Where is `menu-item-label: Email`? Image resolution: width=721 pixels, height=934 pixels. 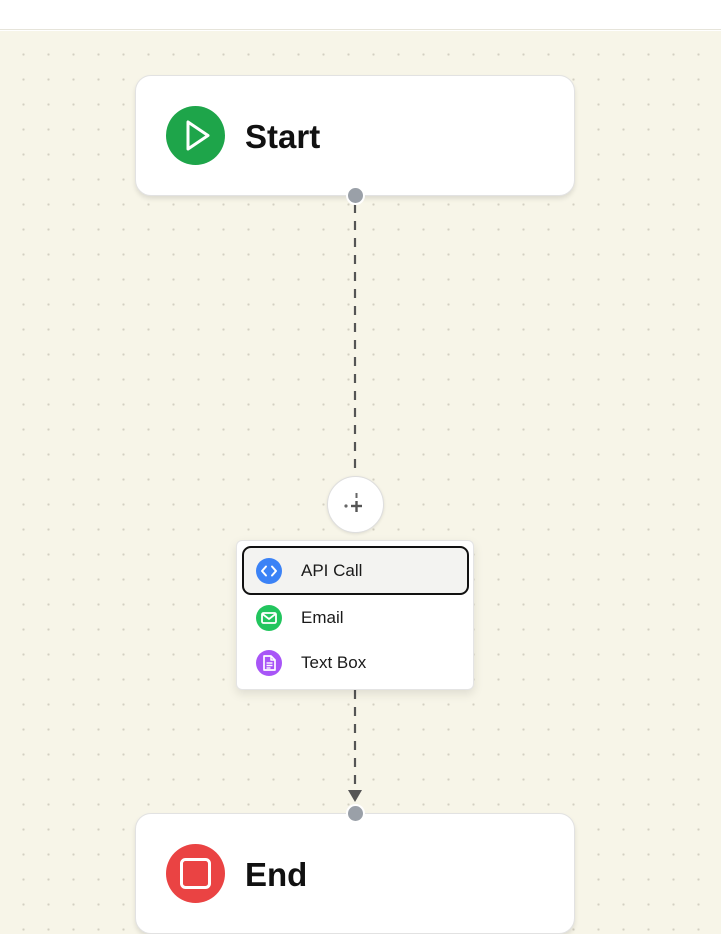
menu-item-label: Email is located at coordinates (322, 617).